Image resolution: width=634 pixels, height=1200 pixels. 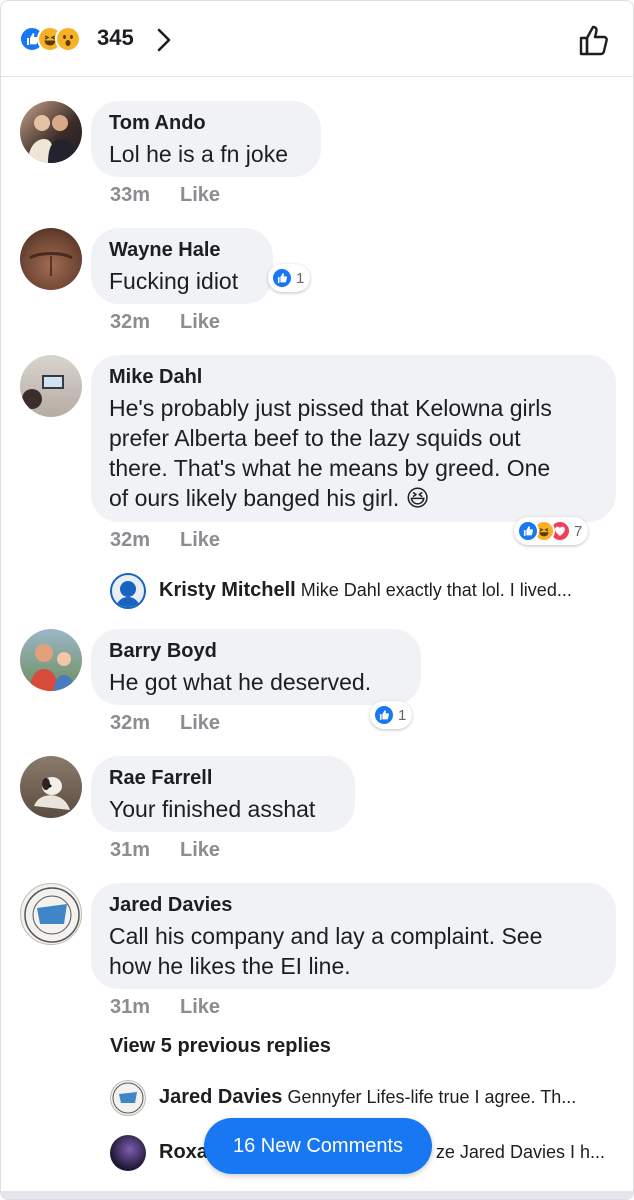 What do you see at coordinates (256, 651) in the screenshot?
I see `comment-author: Barry Boyd` at bounding box center [256, 651].